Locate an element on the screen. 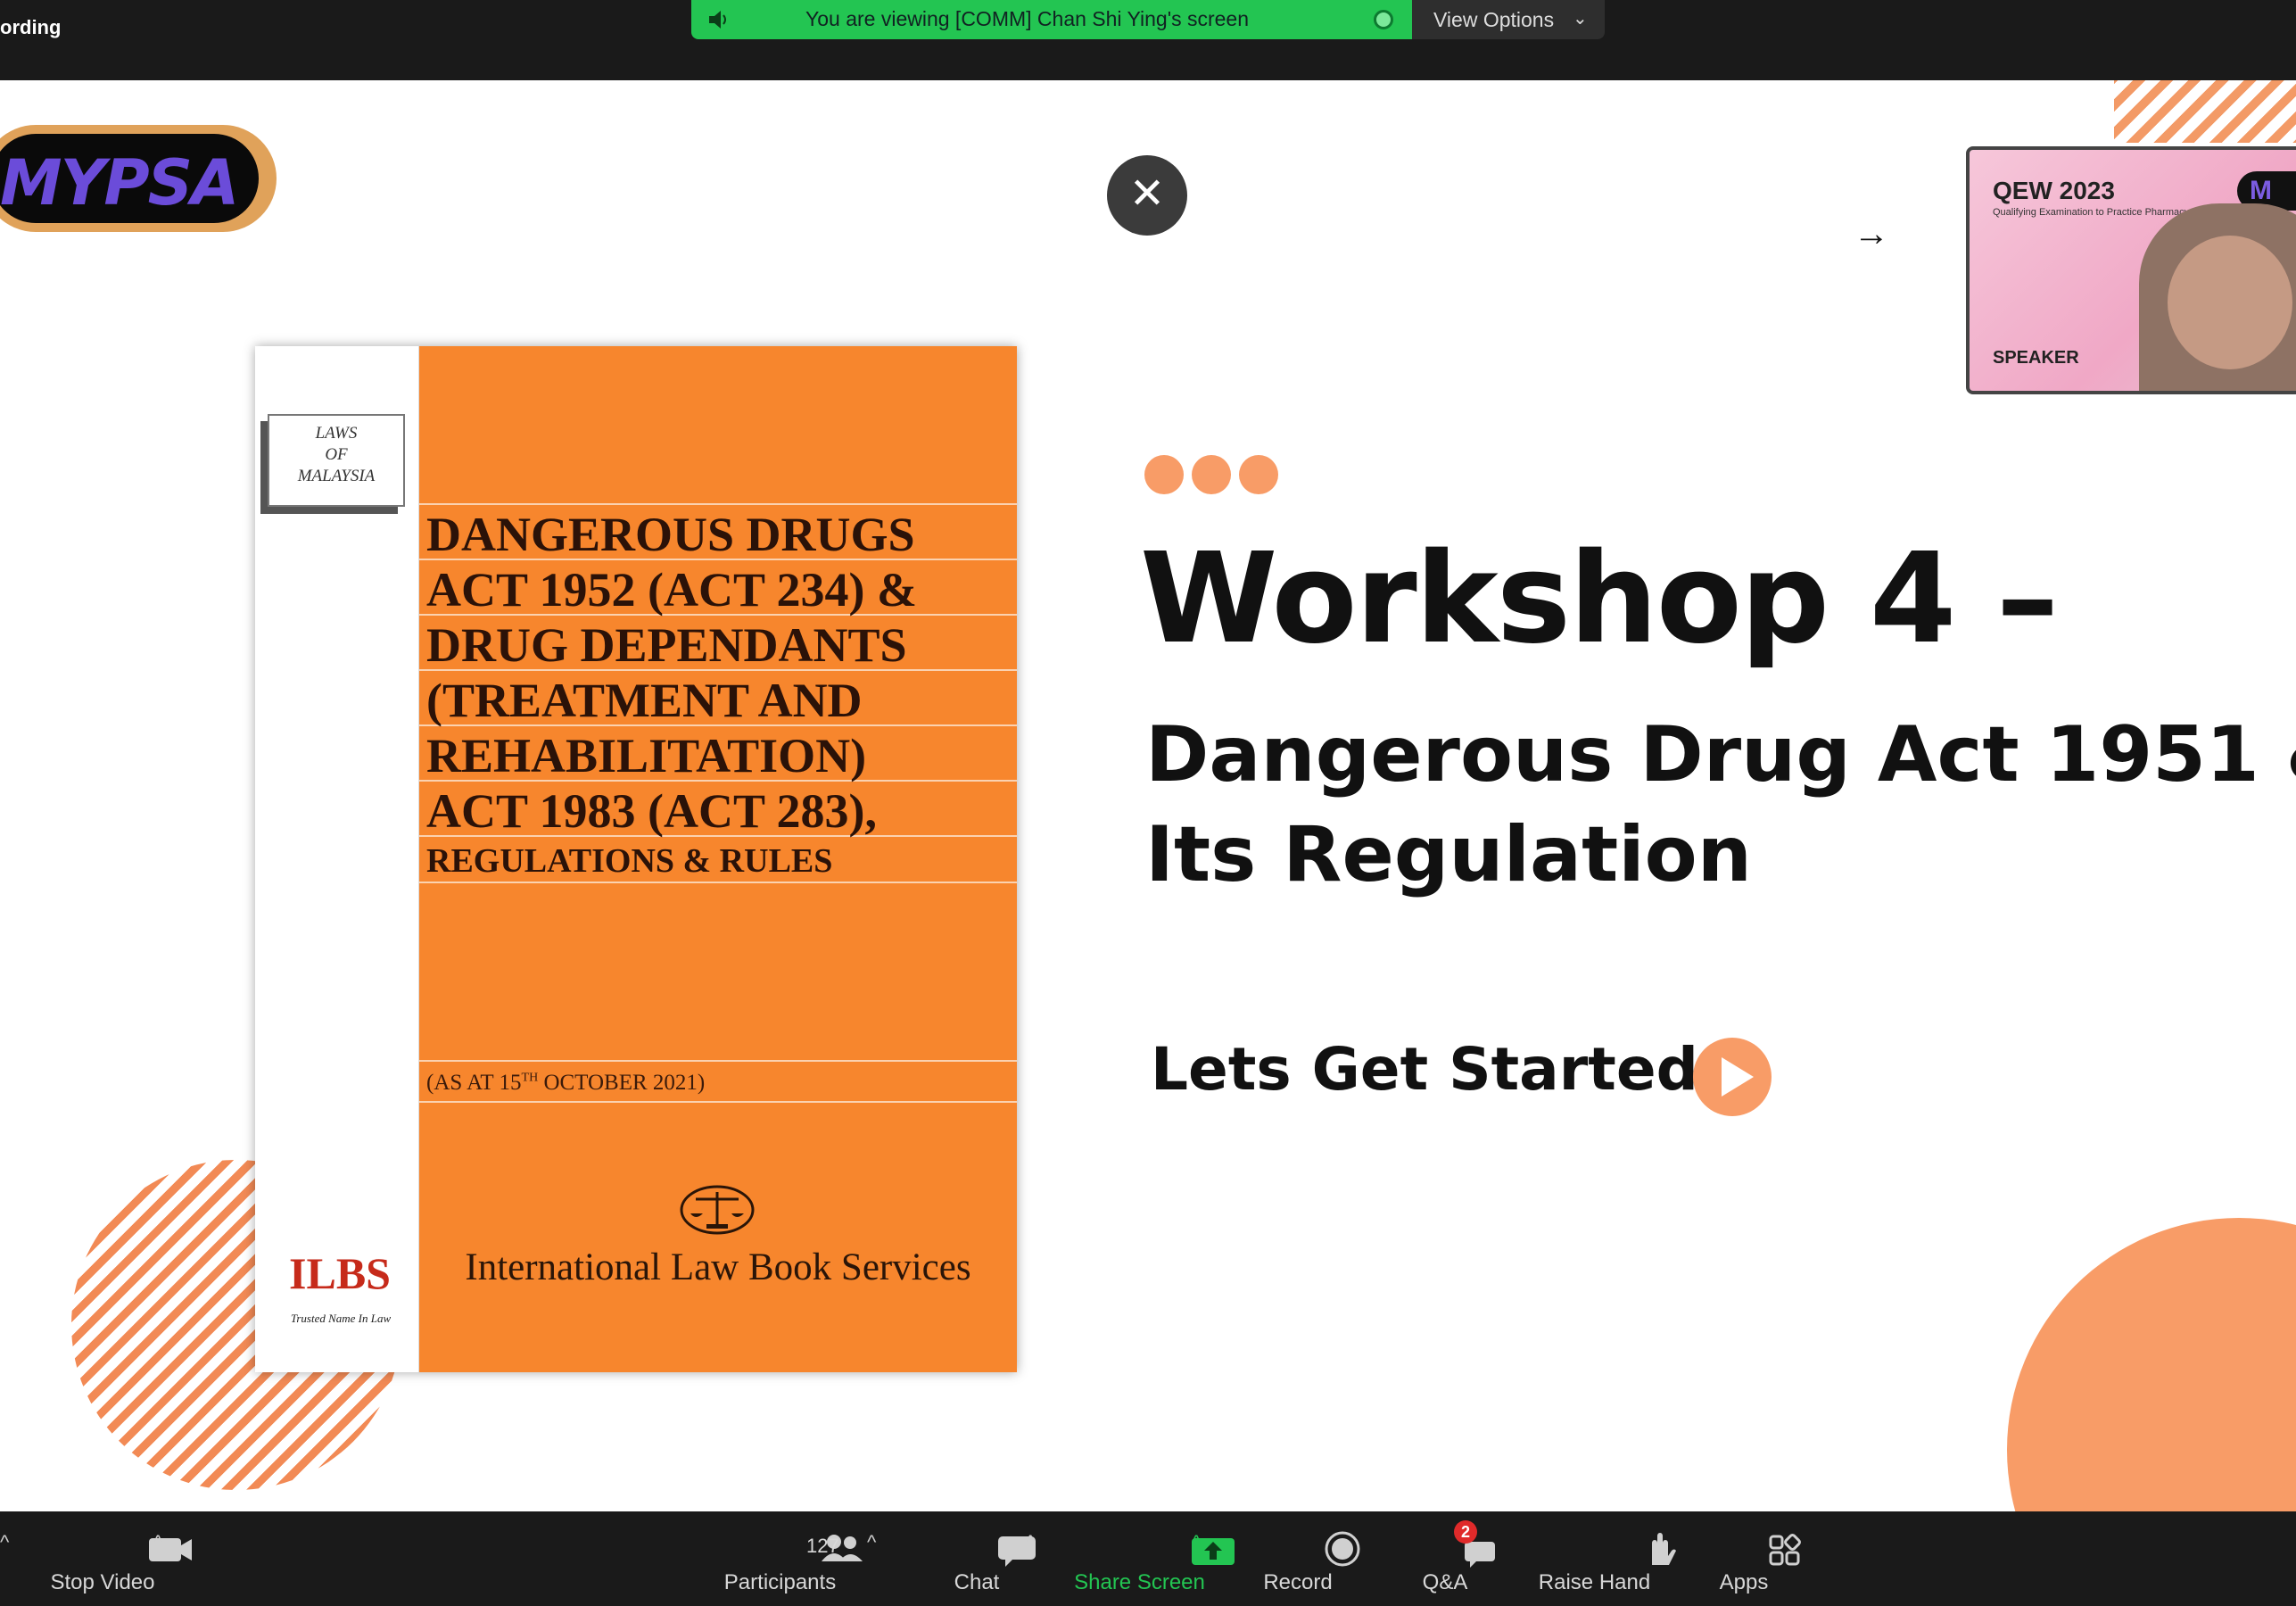 Image resolution: width=2296 pixels, height=1606 pixels. publisher-name: International Law Book Services is located at coordinates (718, 1267).